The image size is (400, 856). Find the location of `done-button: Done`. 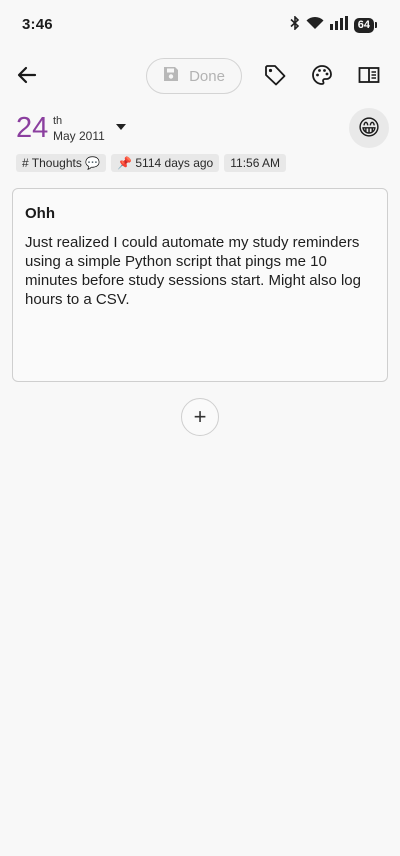

done-button: Done is located at coordinates (194, 76).